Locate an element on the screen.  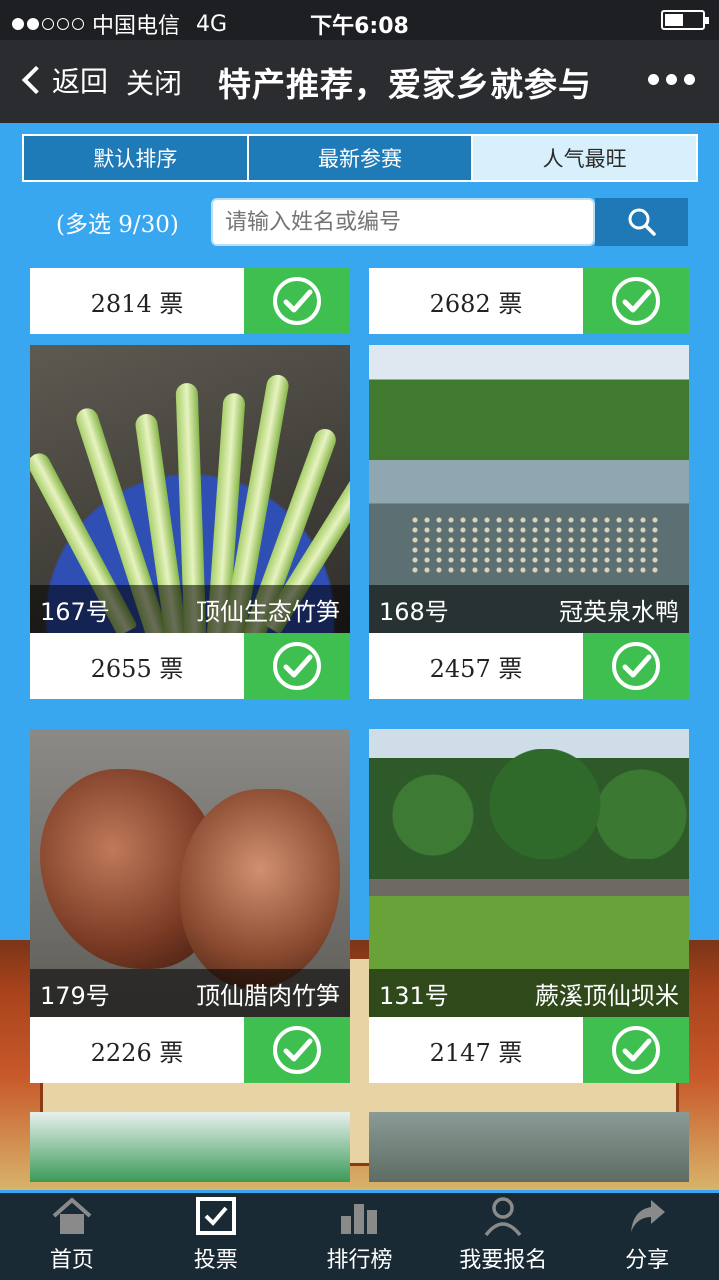
navigation-bar: 返回 关闭 特产推荐，爱家乡就参与 is located at coordinates (359, 81).